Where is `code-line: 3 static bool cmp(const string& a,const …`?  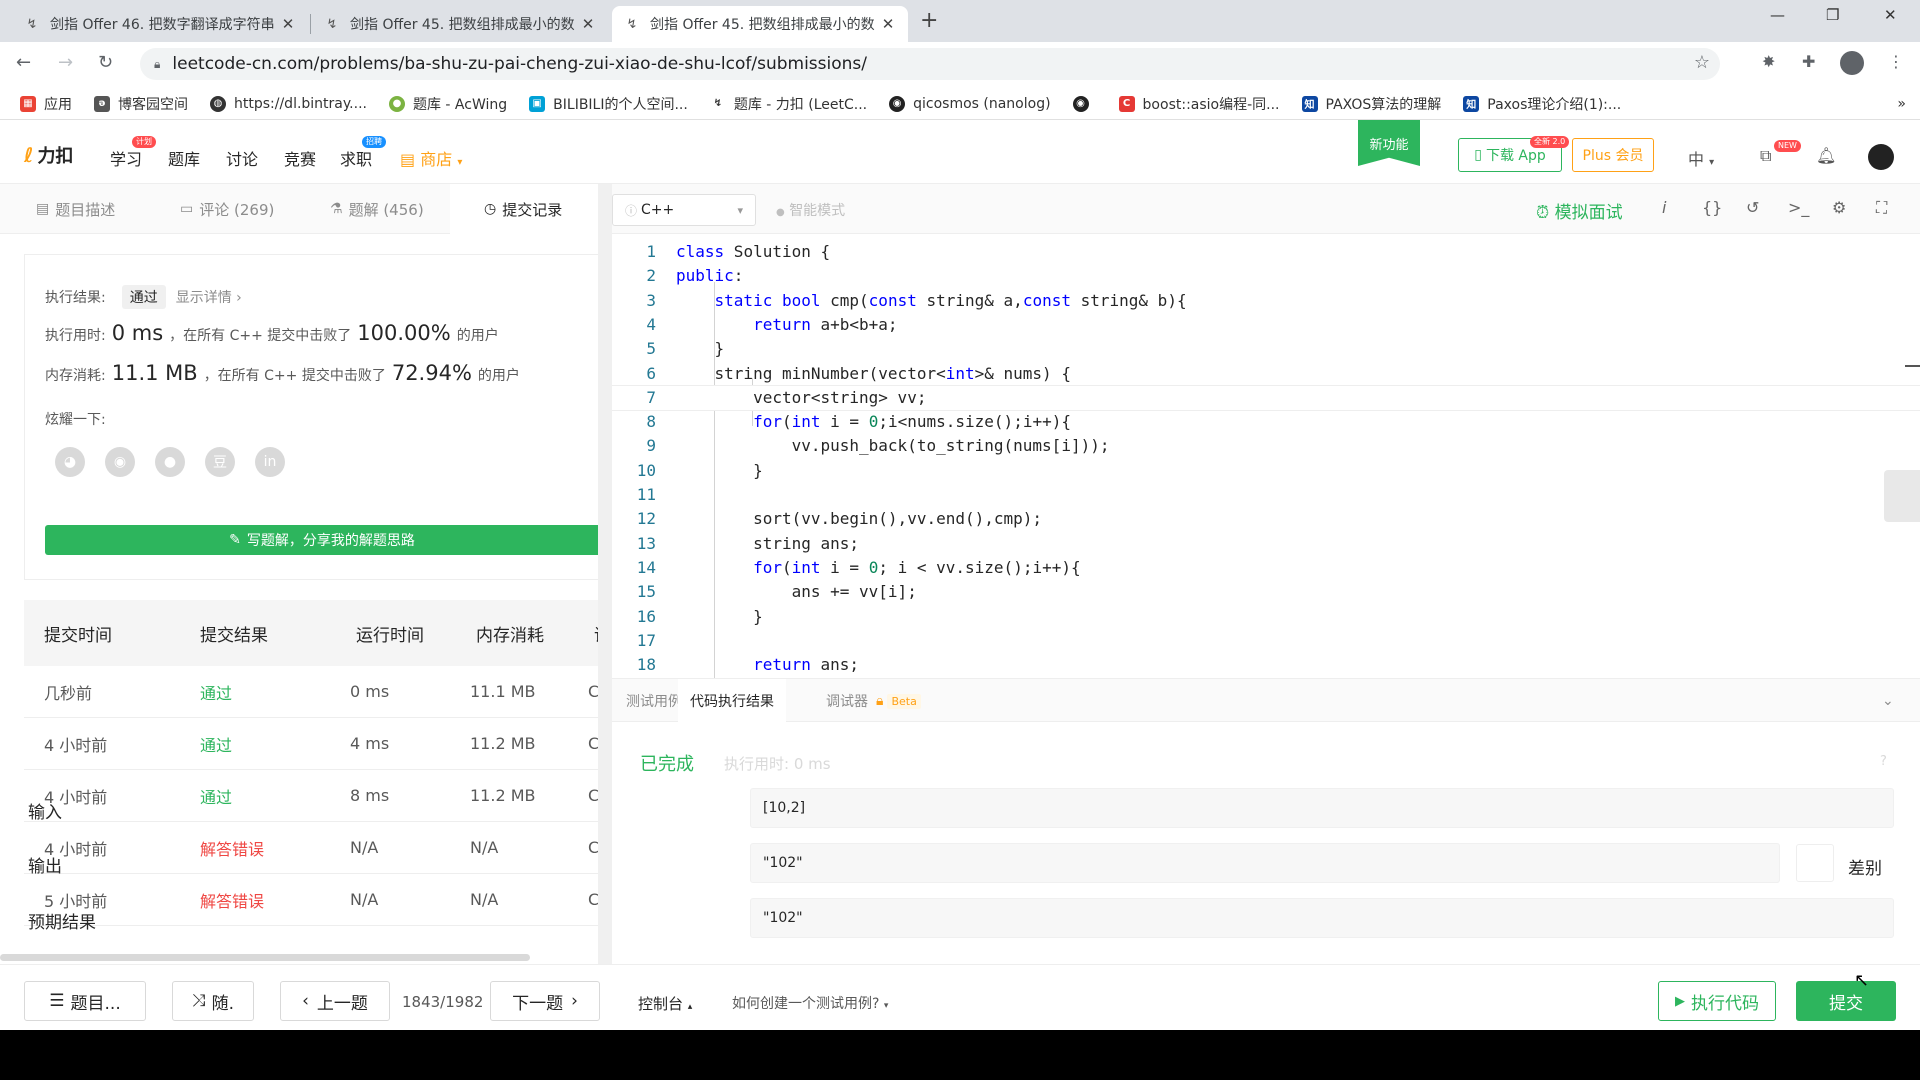
code-line: 3 static bool cmp(const string& a,const … is located at coordinates (1266, 301).